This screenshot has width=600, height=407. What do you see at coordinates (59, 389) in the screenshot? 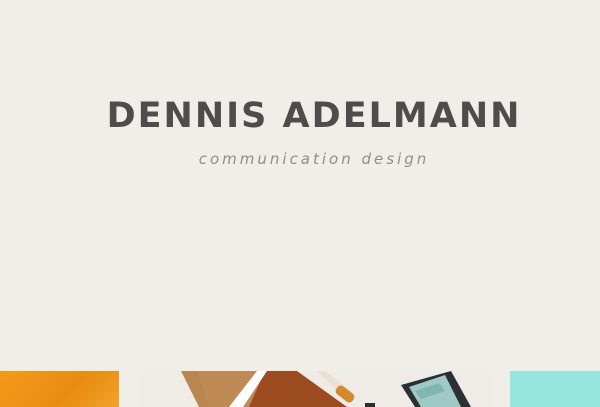
I see `portfolio-tile-orange` at bounding box center [59, 389].